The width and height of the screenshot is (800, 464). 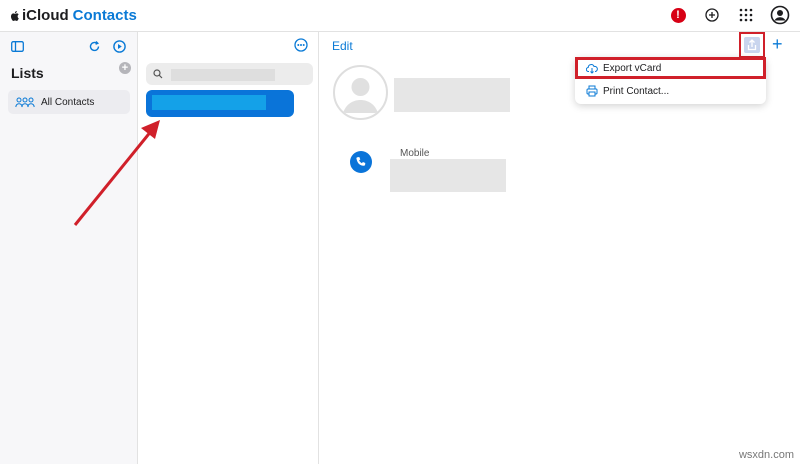 What do you see at coordinates (223, 75) in the screenshot?
I see `search-redaction` at bounding box center [223, 75].